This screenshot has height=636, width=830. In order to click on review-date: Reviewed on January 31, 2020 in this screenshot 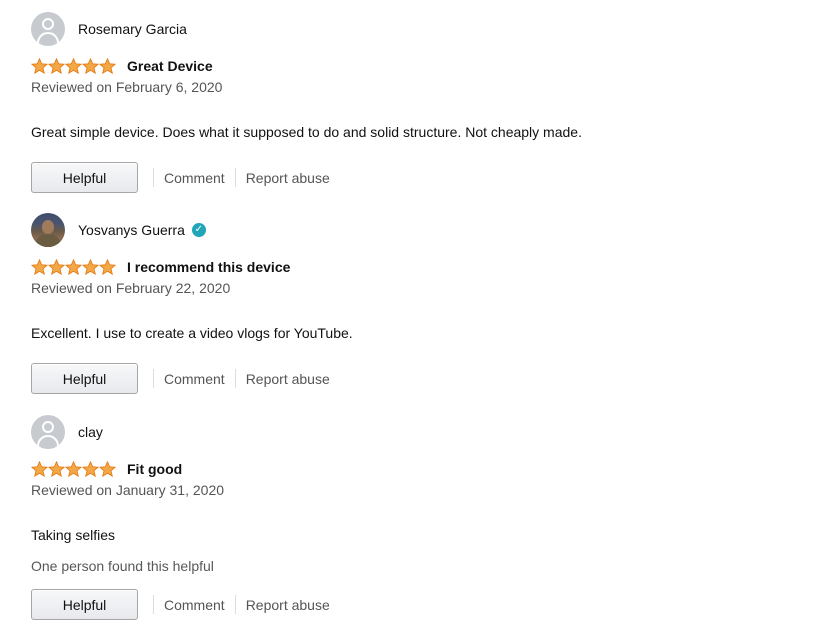, I will do `click(128, 490)`.